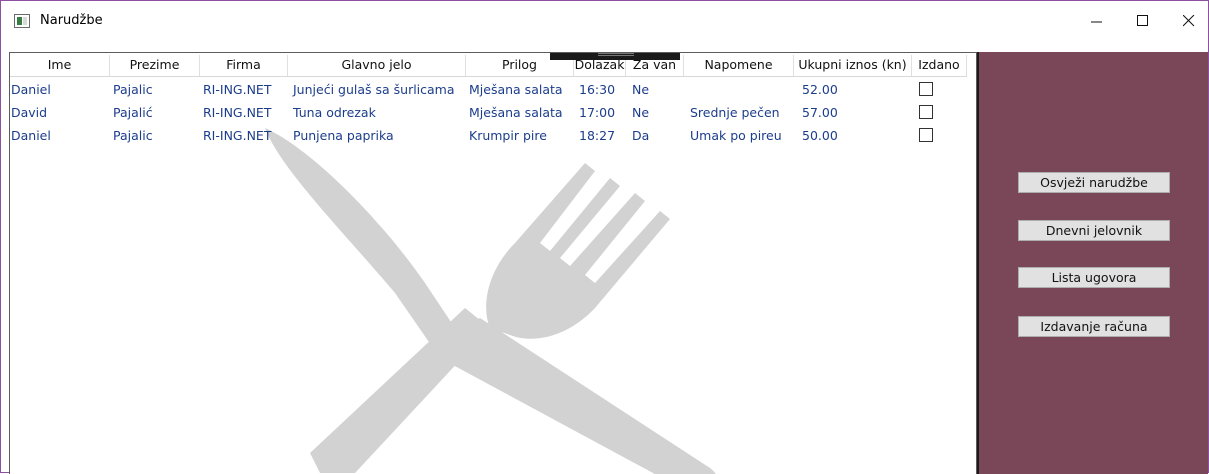  Describe the element at coordinates (343, 135) in the screenshot. I see `cell-glavno-jelo: Punjena paprika` at that location.